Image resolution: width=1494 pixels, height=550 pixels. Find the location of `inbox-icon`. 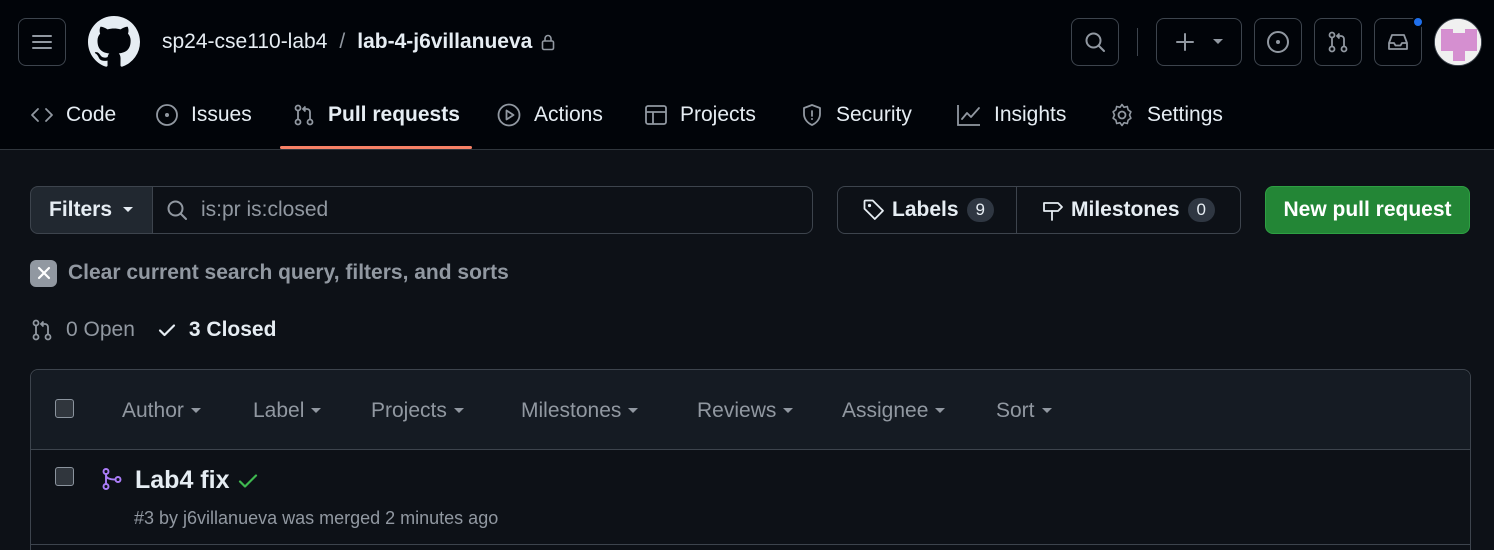

inbox-icon is located at coordinates (1398, 42).